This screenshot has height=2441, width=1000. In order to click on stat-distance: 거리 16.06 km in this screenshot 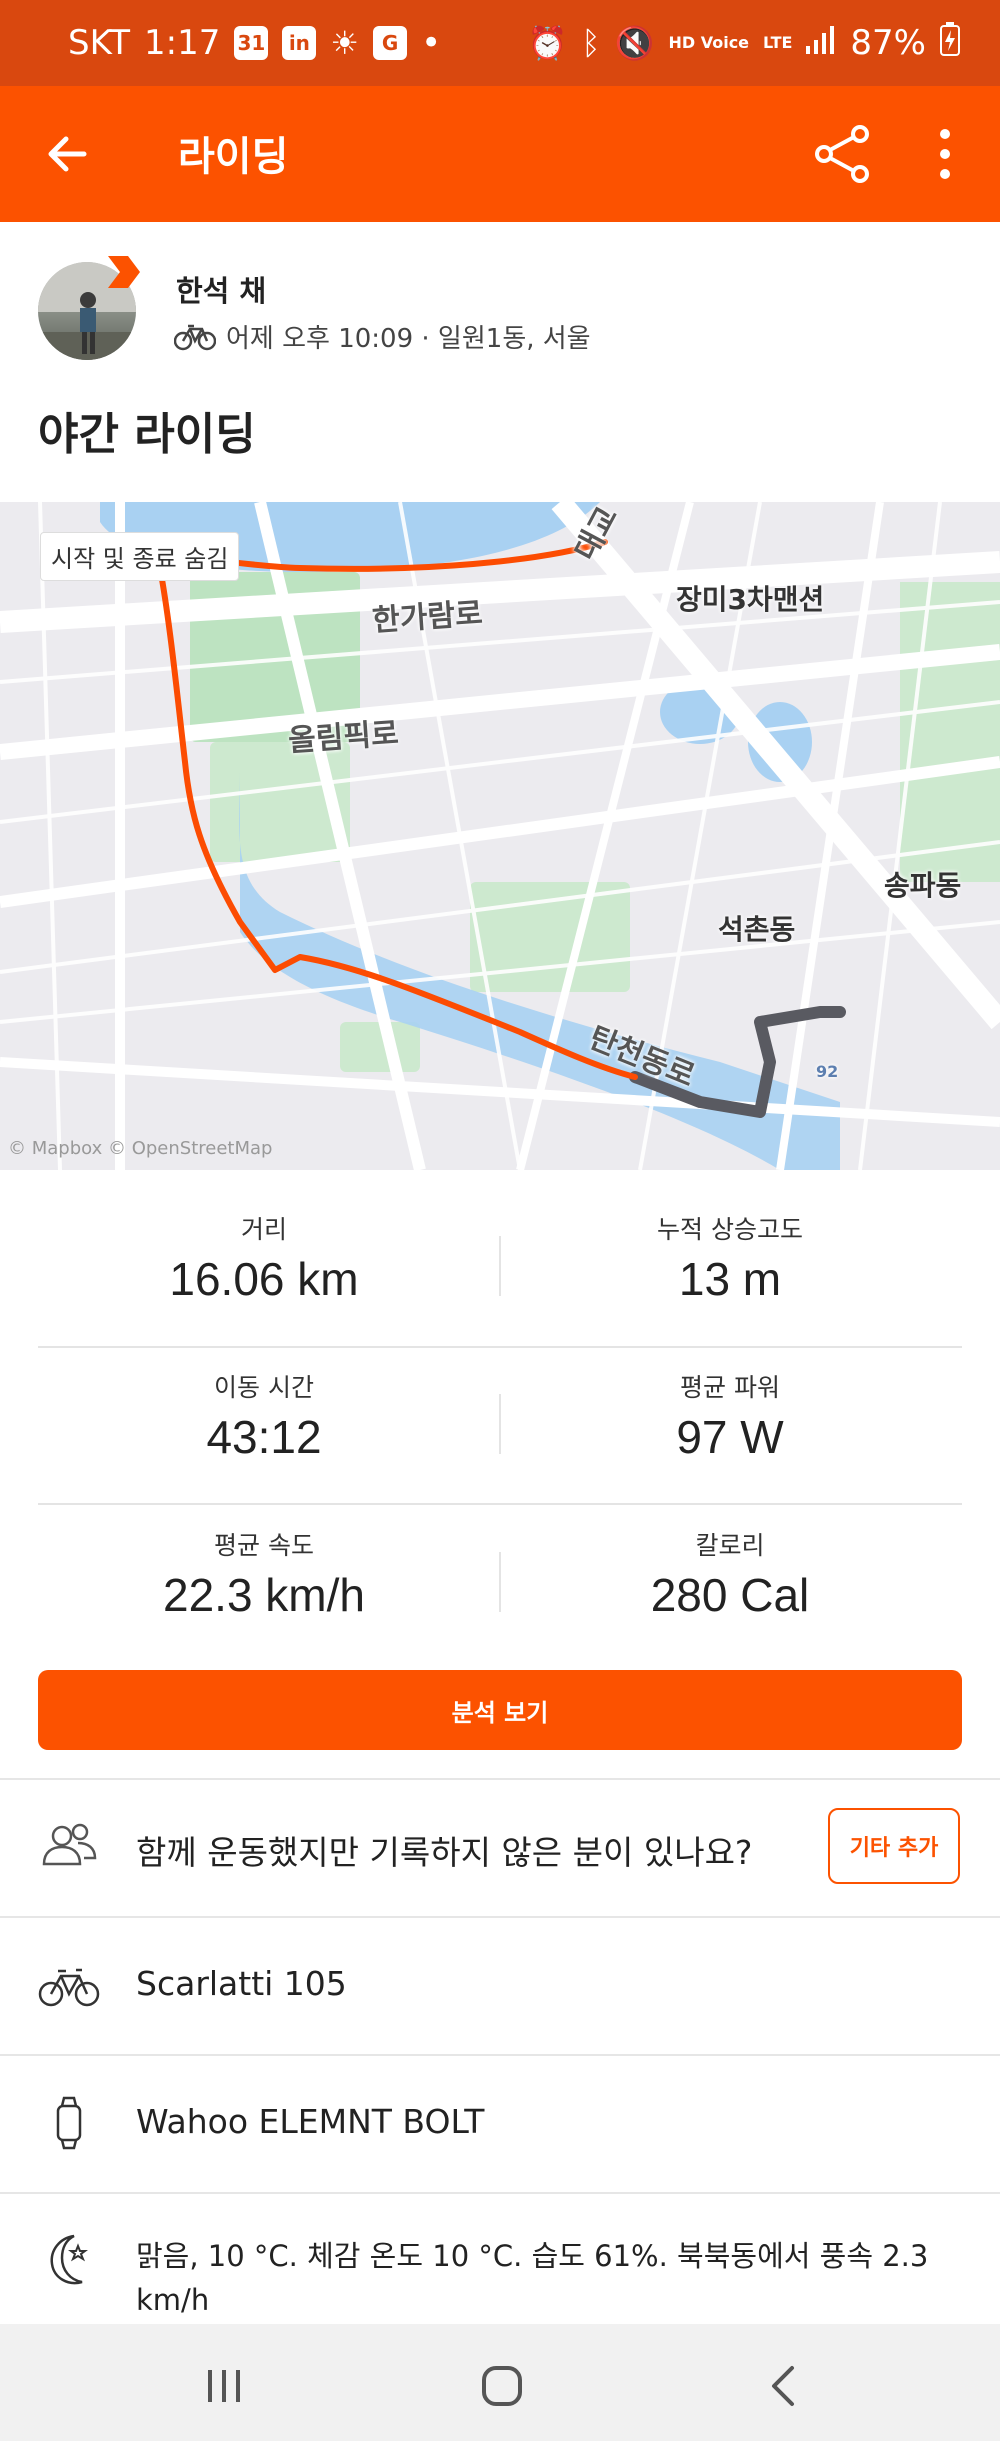, I will do `click(264, 1258)`.